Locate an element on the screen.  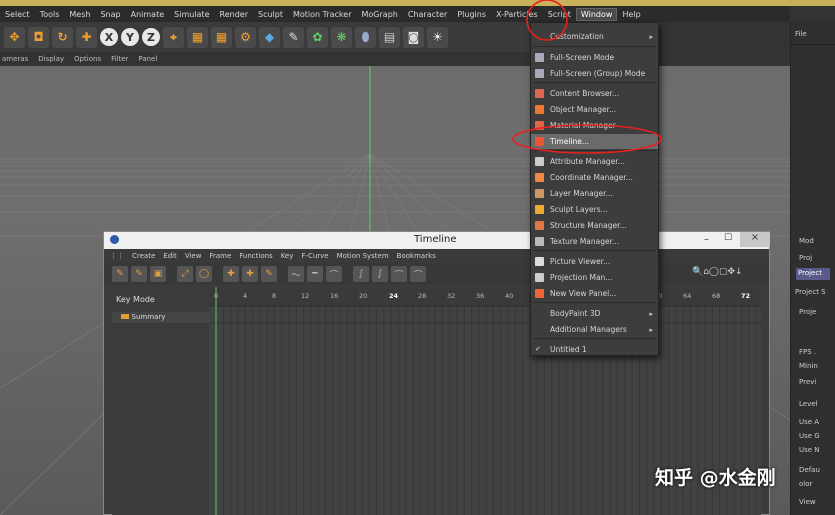
record-key-icon: ✎ is located at coordinates (269, 274).